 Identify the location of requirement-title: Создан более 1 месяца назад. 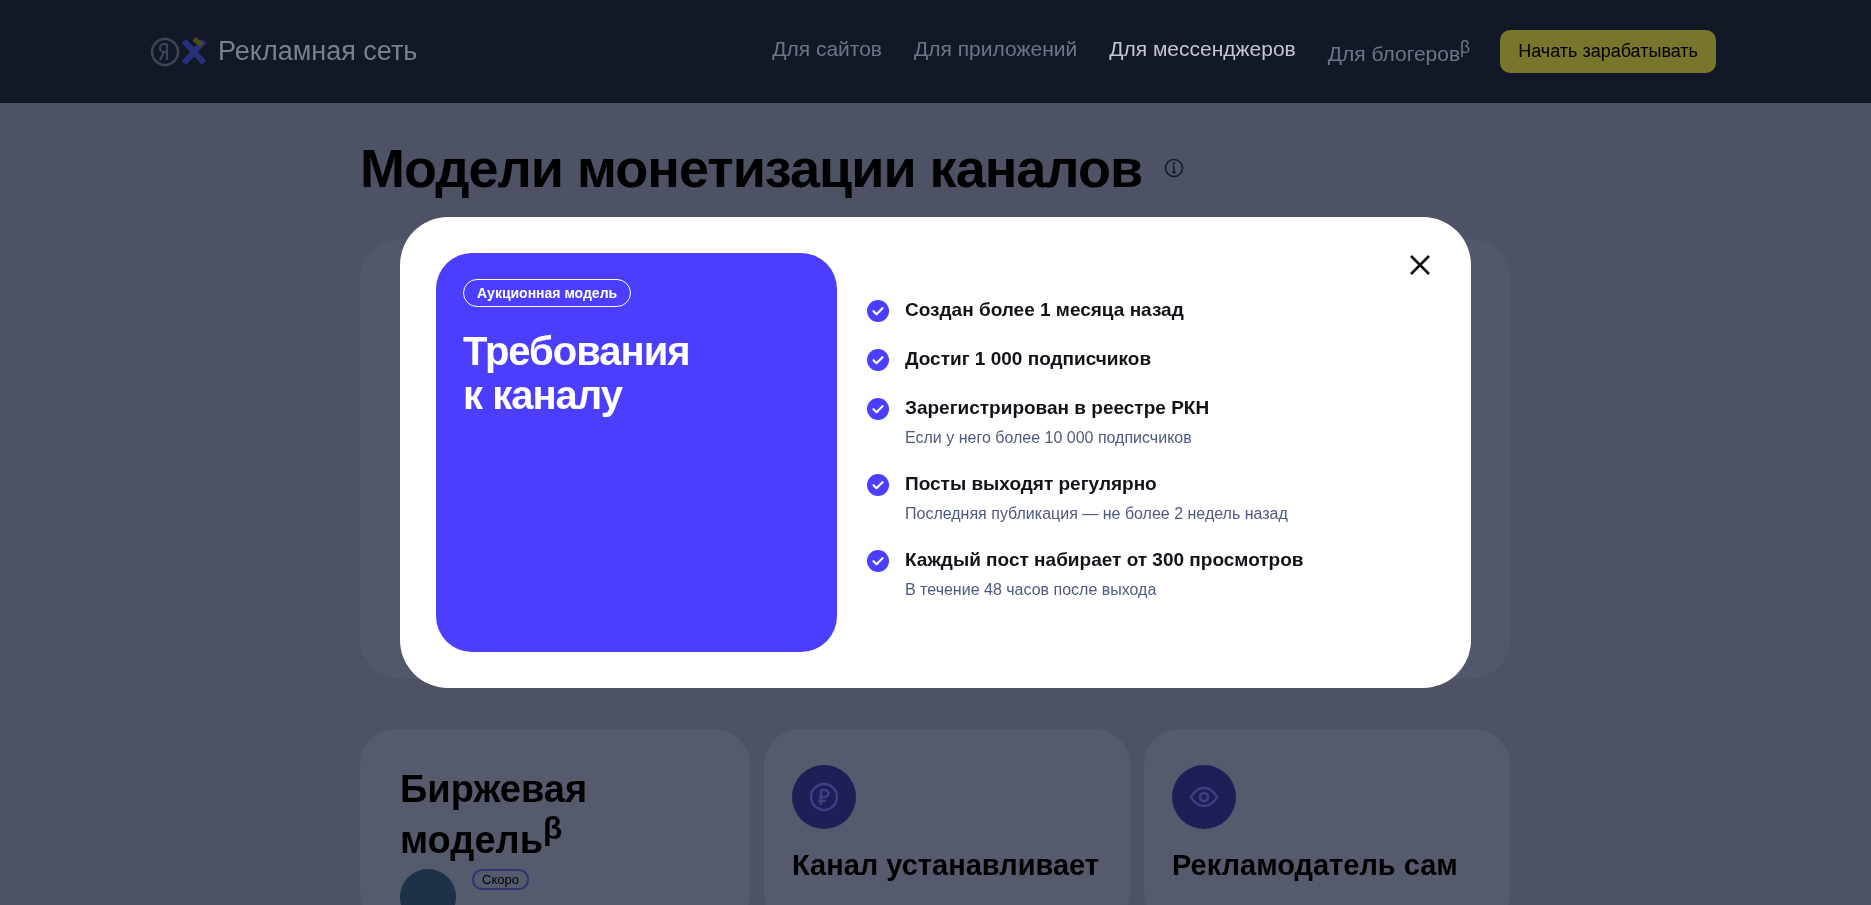
(1044, 310).